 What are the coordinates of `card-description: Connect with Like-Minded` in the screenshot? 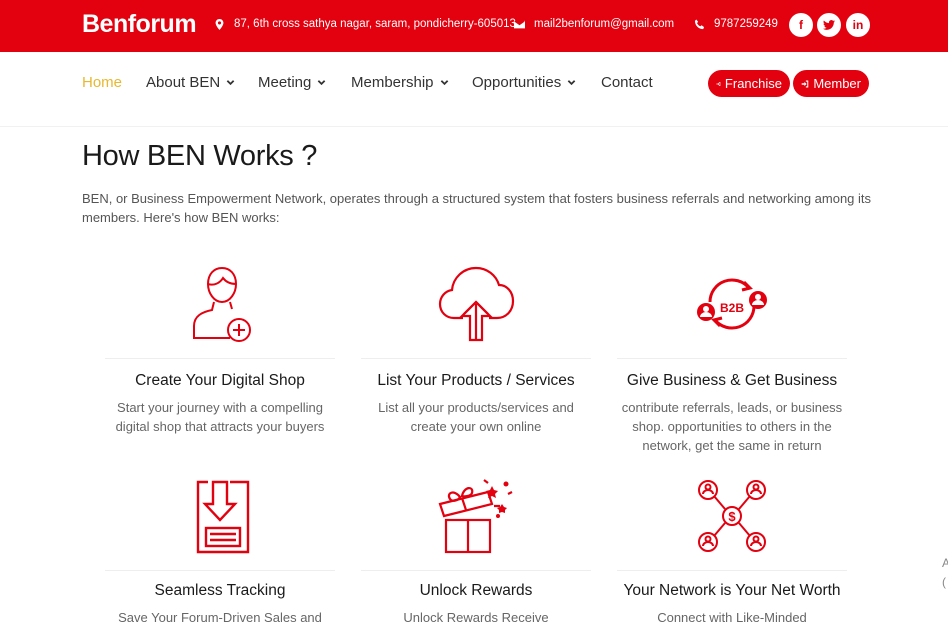 It's located at (732, 616).